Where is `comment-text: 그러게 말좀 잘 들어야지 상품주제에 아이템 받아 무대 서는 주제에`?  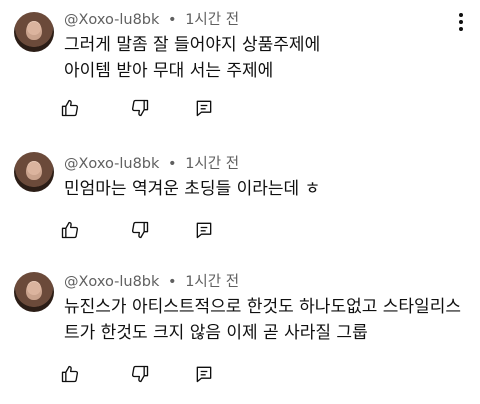 comment-text: 그러게 말좀 잘 들어야지 상품주제에 아이템 받아 무대 서는 주제에 is located at coordinates (192, 58).